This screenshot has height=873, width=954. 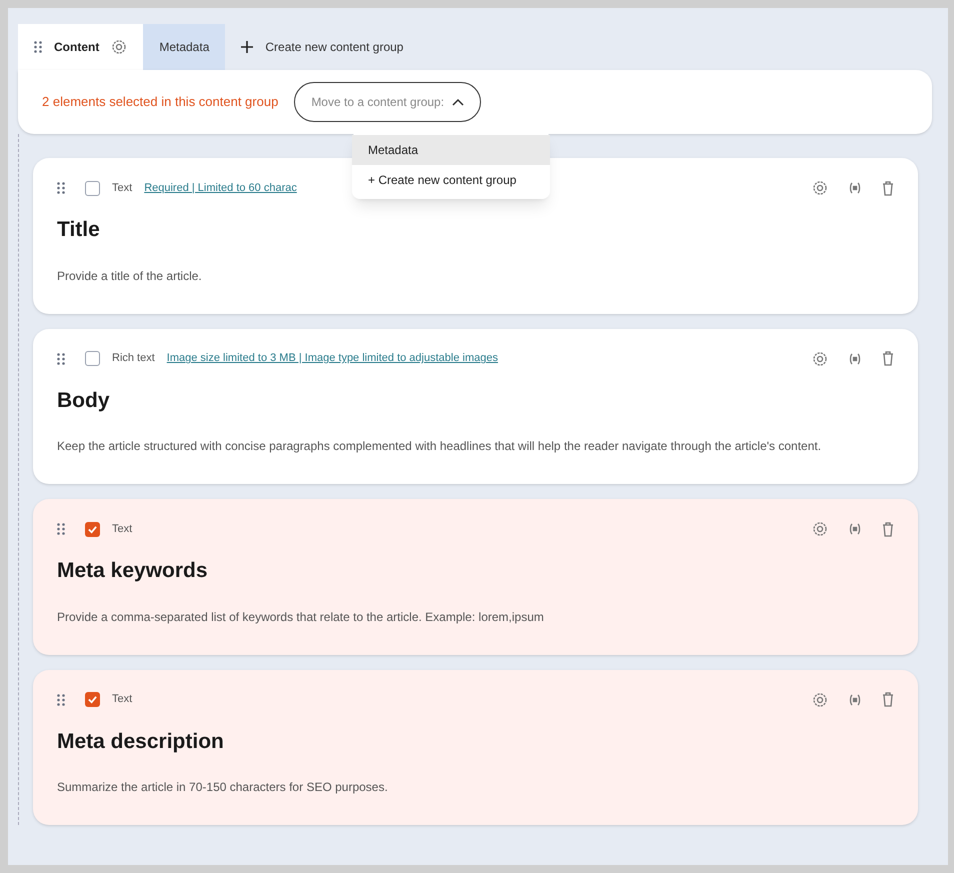 I want to click on field-description: Provide a comma-separated list of keywords that relate to the article. Example: lorem,ipsum, so click(x=301, y=617).